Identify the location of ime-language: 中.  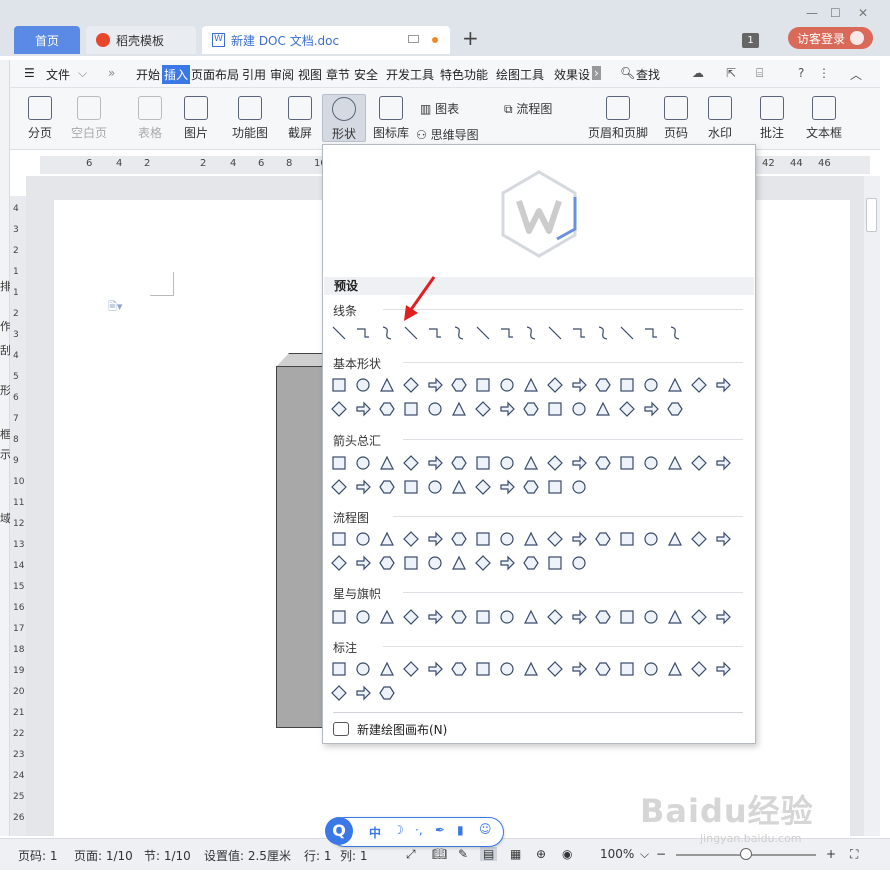
(375, 832).